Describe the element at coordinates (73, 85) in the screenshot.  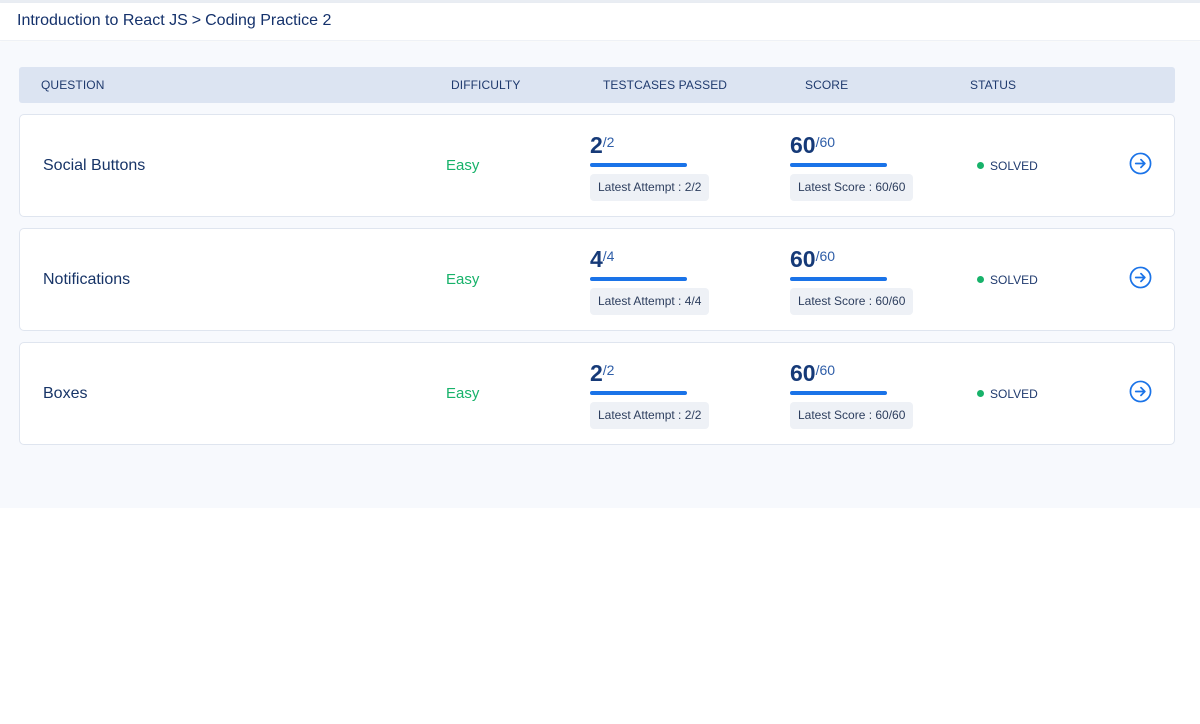
I see `header-question: QUESTION` at that location.